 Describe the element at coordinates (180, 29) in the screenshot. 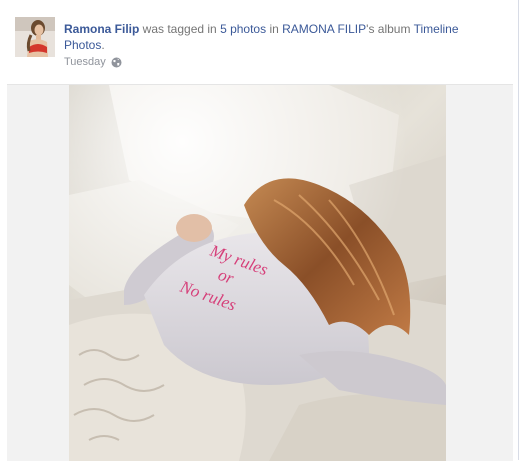

I see `tagged-text: was tagged in` at that location.